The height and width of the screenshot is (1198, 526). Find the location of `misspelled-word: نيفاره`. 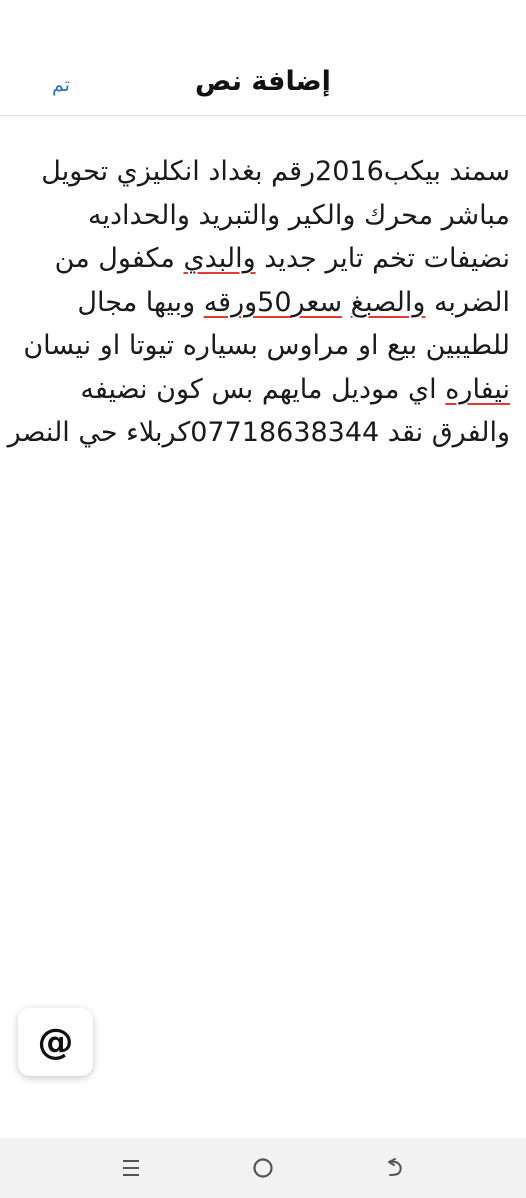

misspelled-word: نيفاره is located at coordinates (477, 389).